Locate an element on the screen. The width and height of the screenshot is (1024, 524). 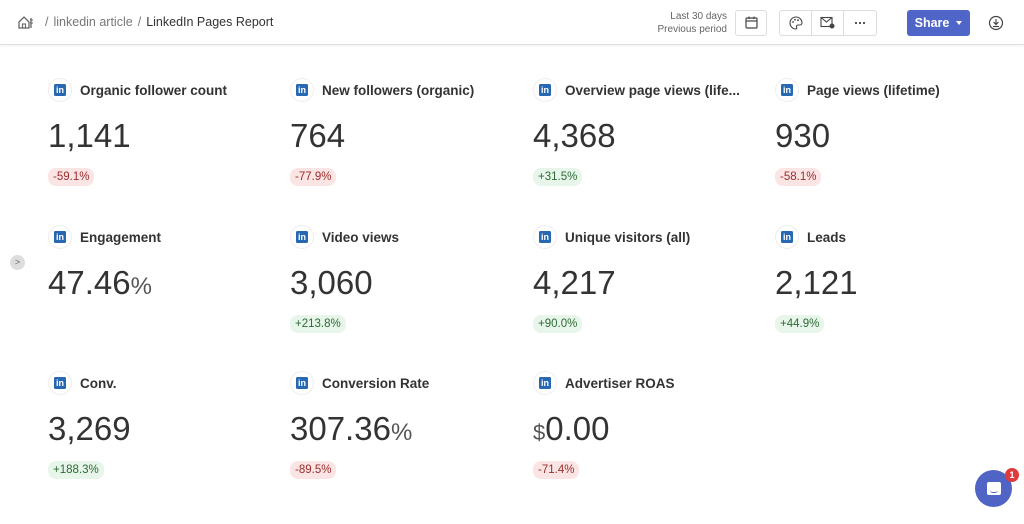
download-icon is located at coordinates (996, 23).